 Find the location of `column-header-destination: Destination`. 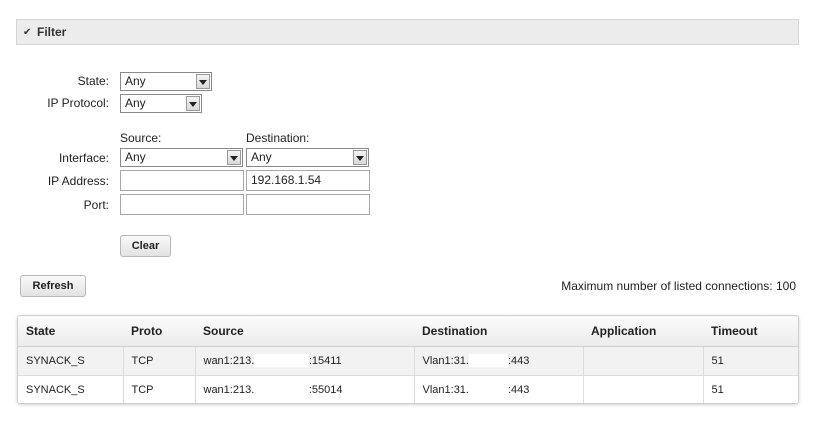

column-header-destination: Destination is located at coordinates (498, 331).